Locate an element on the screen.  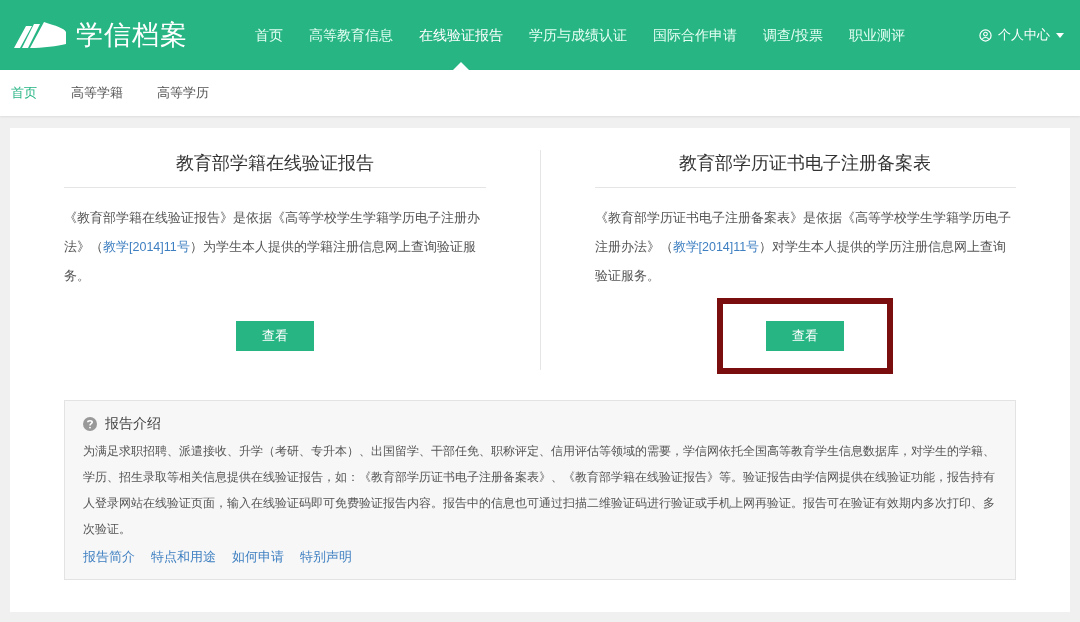
card-title: 教育部学历证书电子注册备案表 is located at coordinates (805, 169).